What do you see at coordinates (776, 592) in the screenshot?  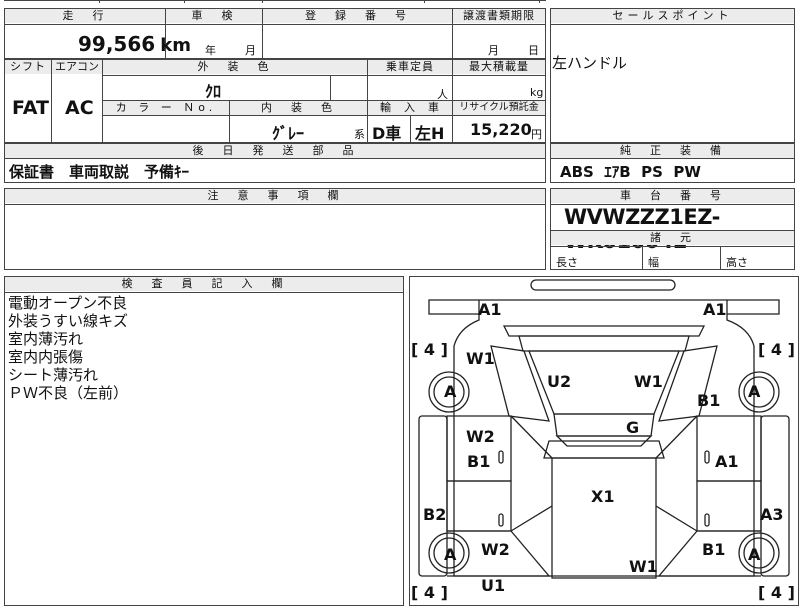 I see `tire-tread-rear-right: [ 4 ]` at bounding box center [776, 592].